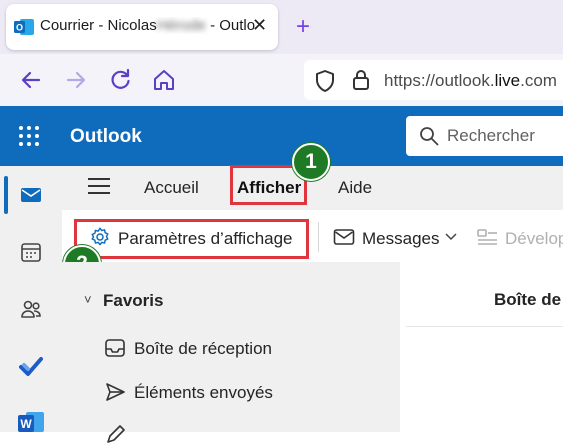 The image size is (563, 446). I want to click on word-icon: W, so click(32, 421).